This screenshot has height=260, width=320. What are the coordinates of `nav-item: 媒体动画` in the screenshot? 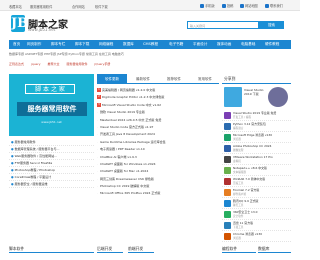 It's located at (224, 44).